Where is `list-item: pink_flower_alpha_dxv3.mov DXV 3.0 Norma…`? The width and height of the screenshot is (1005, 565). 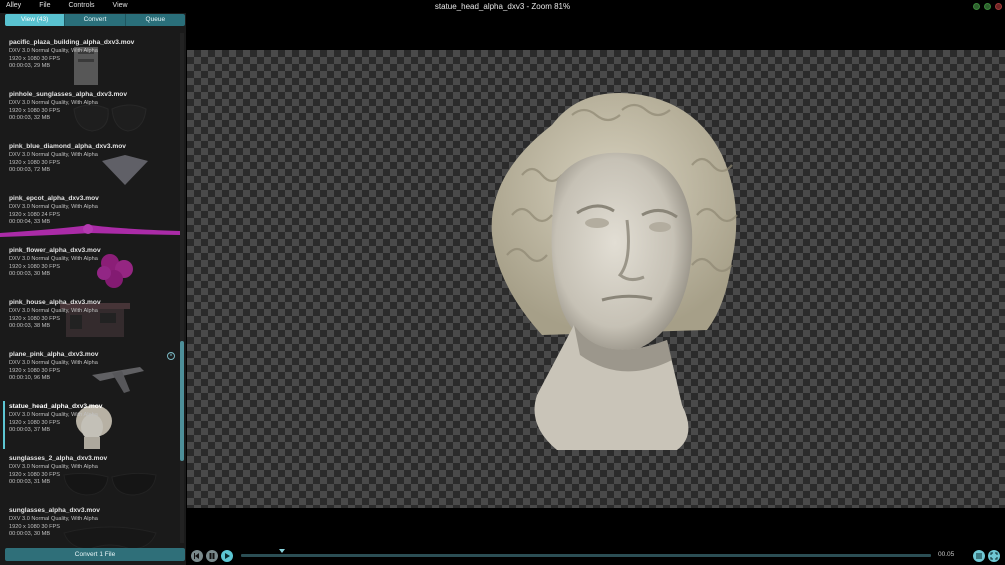
list-item: pink_flower_alpha_dxv3.mov DXV 3.0 Norma… is located at coordinates (90, 271).